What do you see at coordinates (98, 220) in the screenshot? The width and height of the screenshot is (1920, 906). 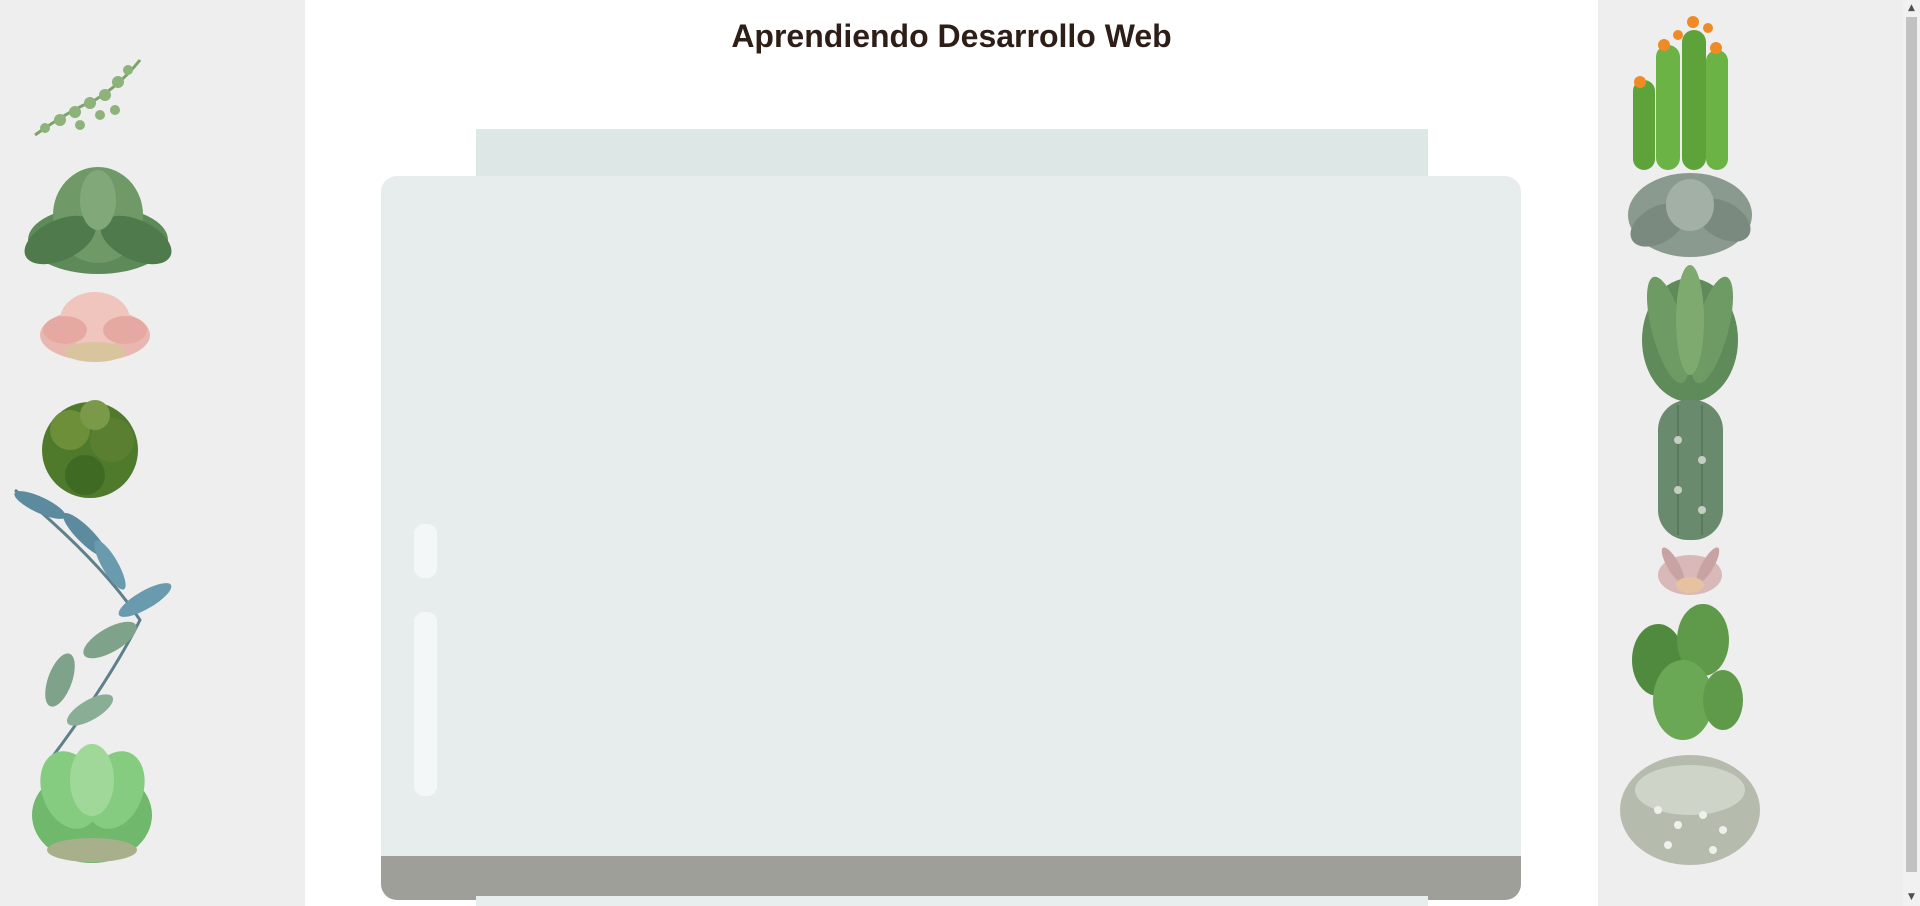 I see `green-rosette-succulent-icon` at bounding box center [98, 220].